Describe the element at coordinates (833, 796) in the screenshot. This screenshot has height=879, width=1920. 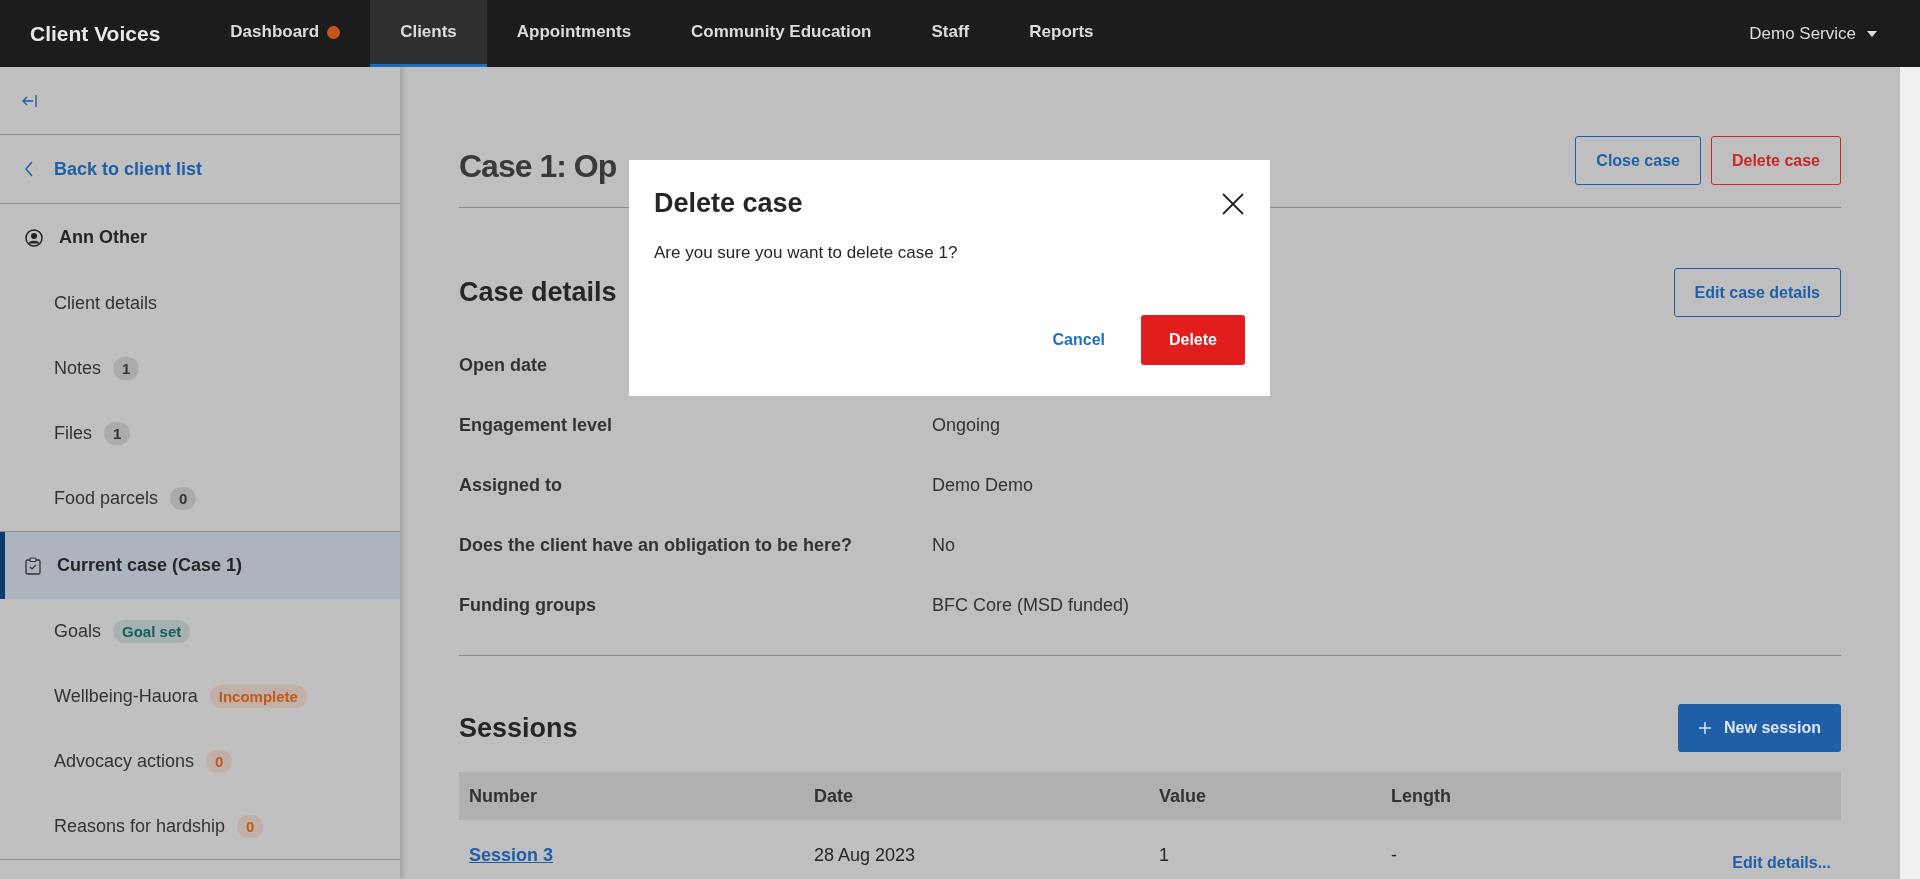
I see `column-header: Date` at that location.